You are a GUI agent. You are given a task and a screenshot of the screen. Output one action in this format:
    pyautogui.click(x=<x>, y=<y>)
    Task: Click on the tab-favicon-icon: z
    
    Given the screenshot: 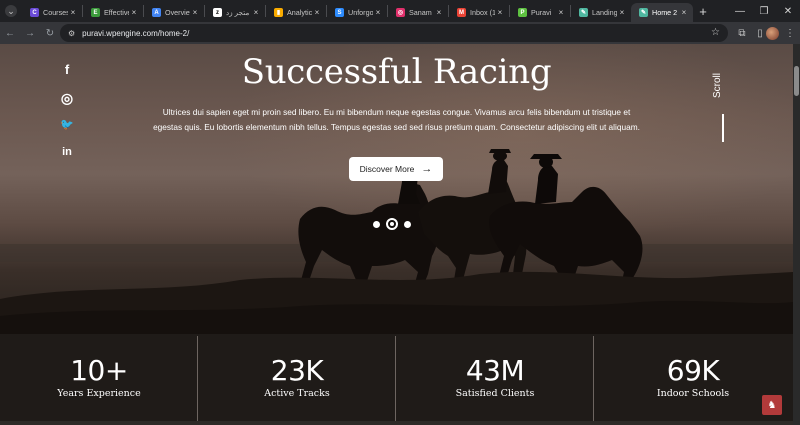 What is the action you would take?
    pyautogui.click(x=217, y=12)
    